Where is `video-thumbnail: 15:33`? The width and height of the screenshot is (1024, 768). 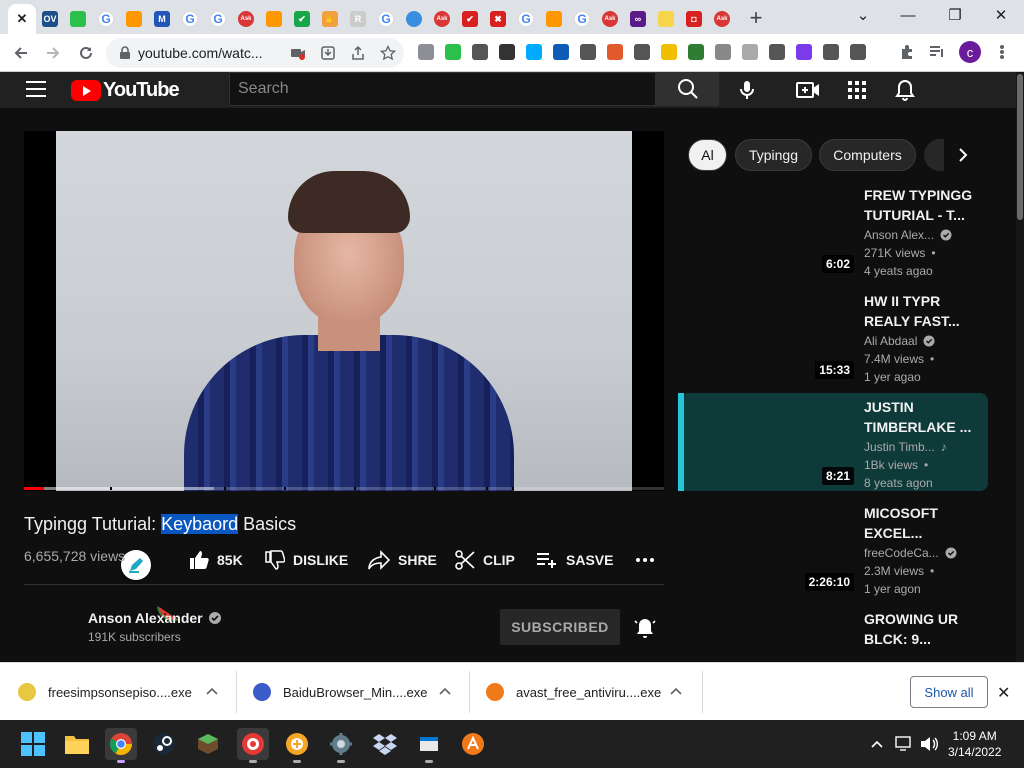 video-thumbnail: 15:33 is located at coordinates (772, 337).